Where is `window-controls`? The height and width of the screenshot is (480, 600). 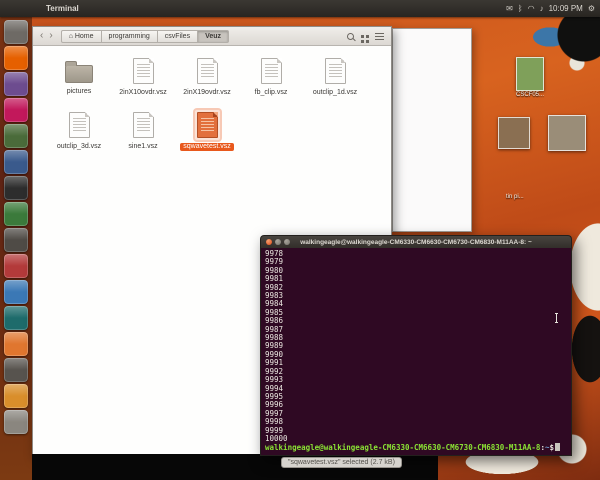
window-controls is located at coordinates (278, 242).